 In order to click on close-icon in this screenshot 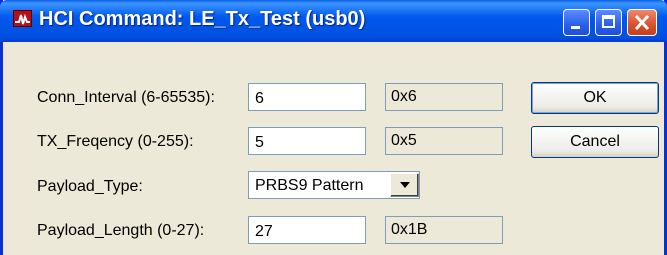, I will do `click(642, 22)`.